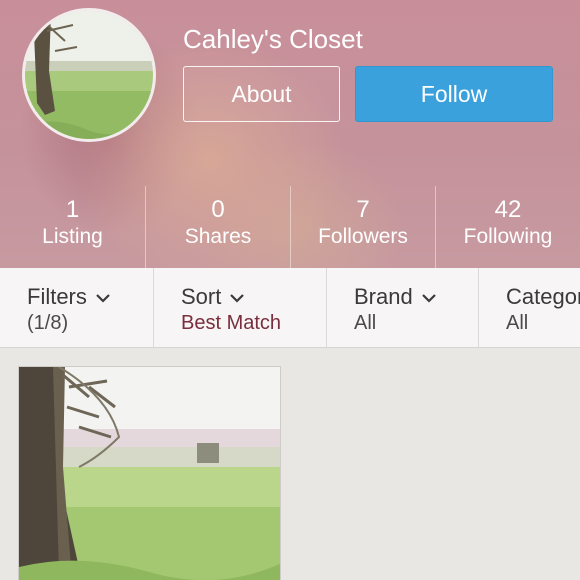  I want to click on stat-label: Following, so click(508, 236).